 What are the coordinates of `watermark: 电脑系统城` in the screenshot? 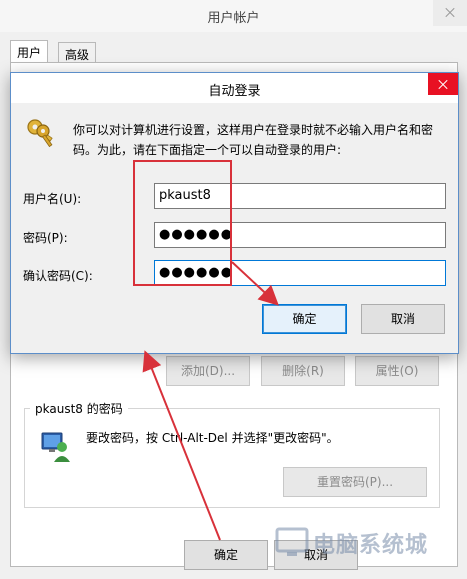 It's located at (367, 549).